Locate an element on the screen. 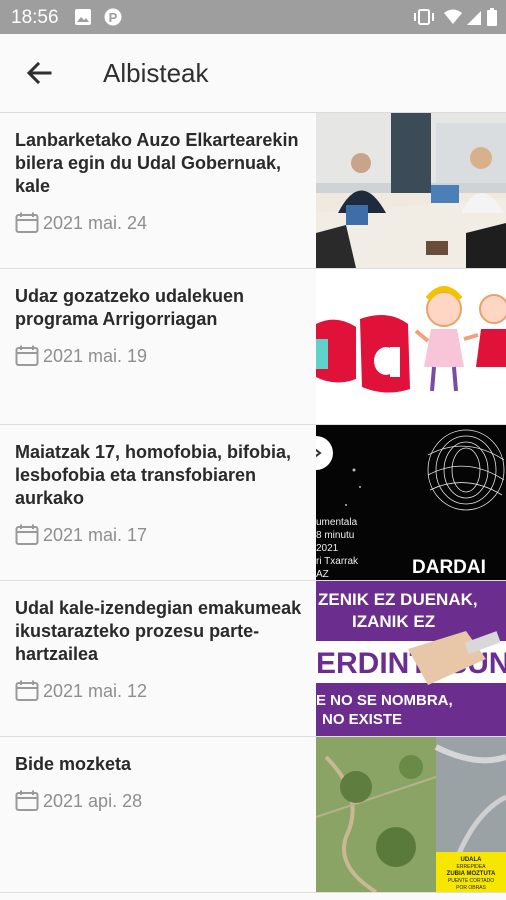 The image size is (506, 900). status-time: 18:56 is located at coordinates (35, 17).